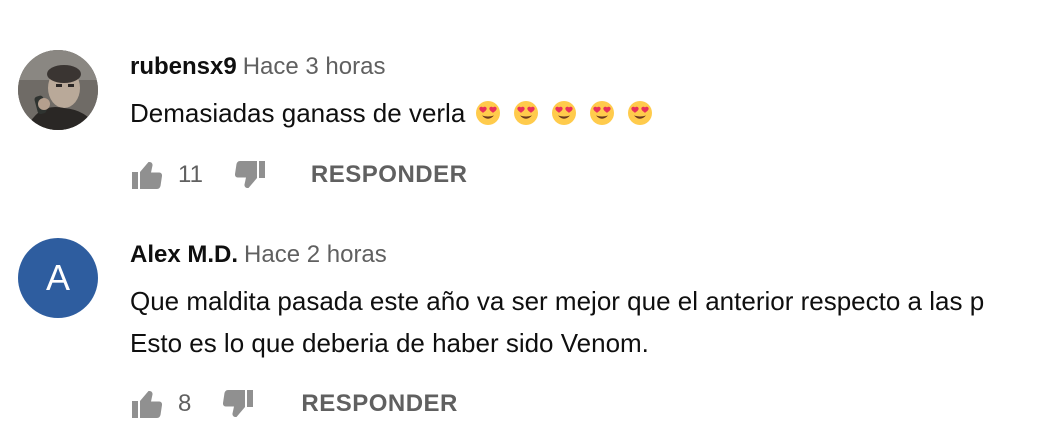  I want to click on author-name: rubensx9, so click(183, 66).